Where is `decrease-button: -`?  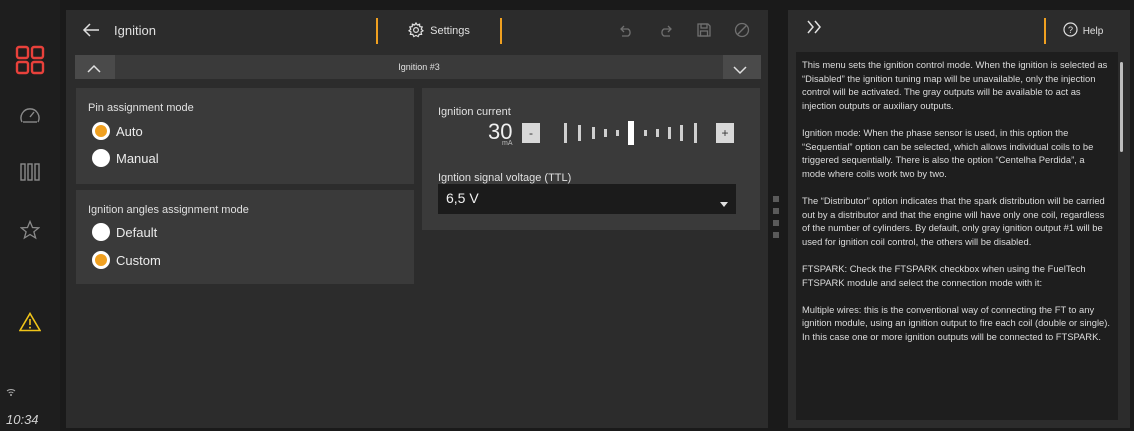 decrease-button: - is located at coordinates (531, 133).